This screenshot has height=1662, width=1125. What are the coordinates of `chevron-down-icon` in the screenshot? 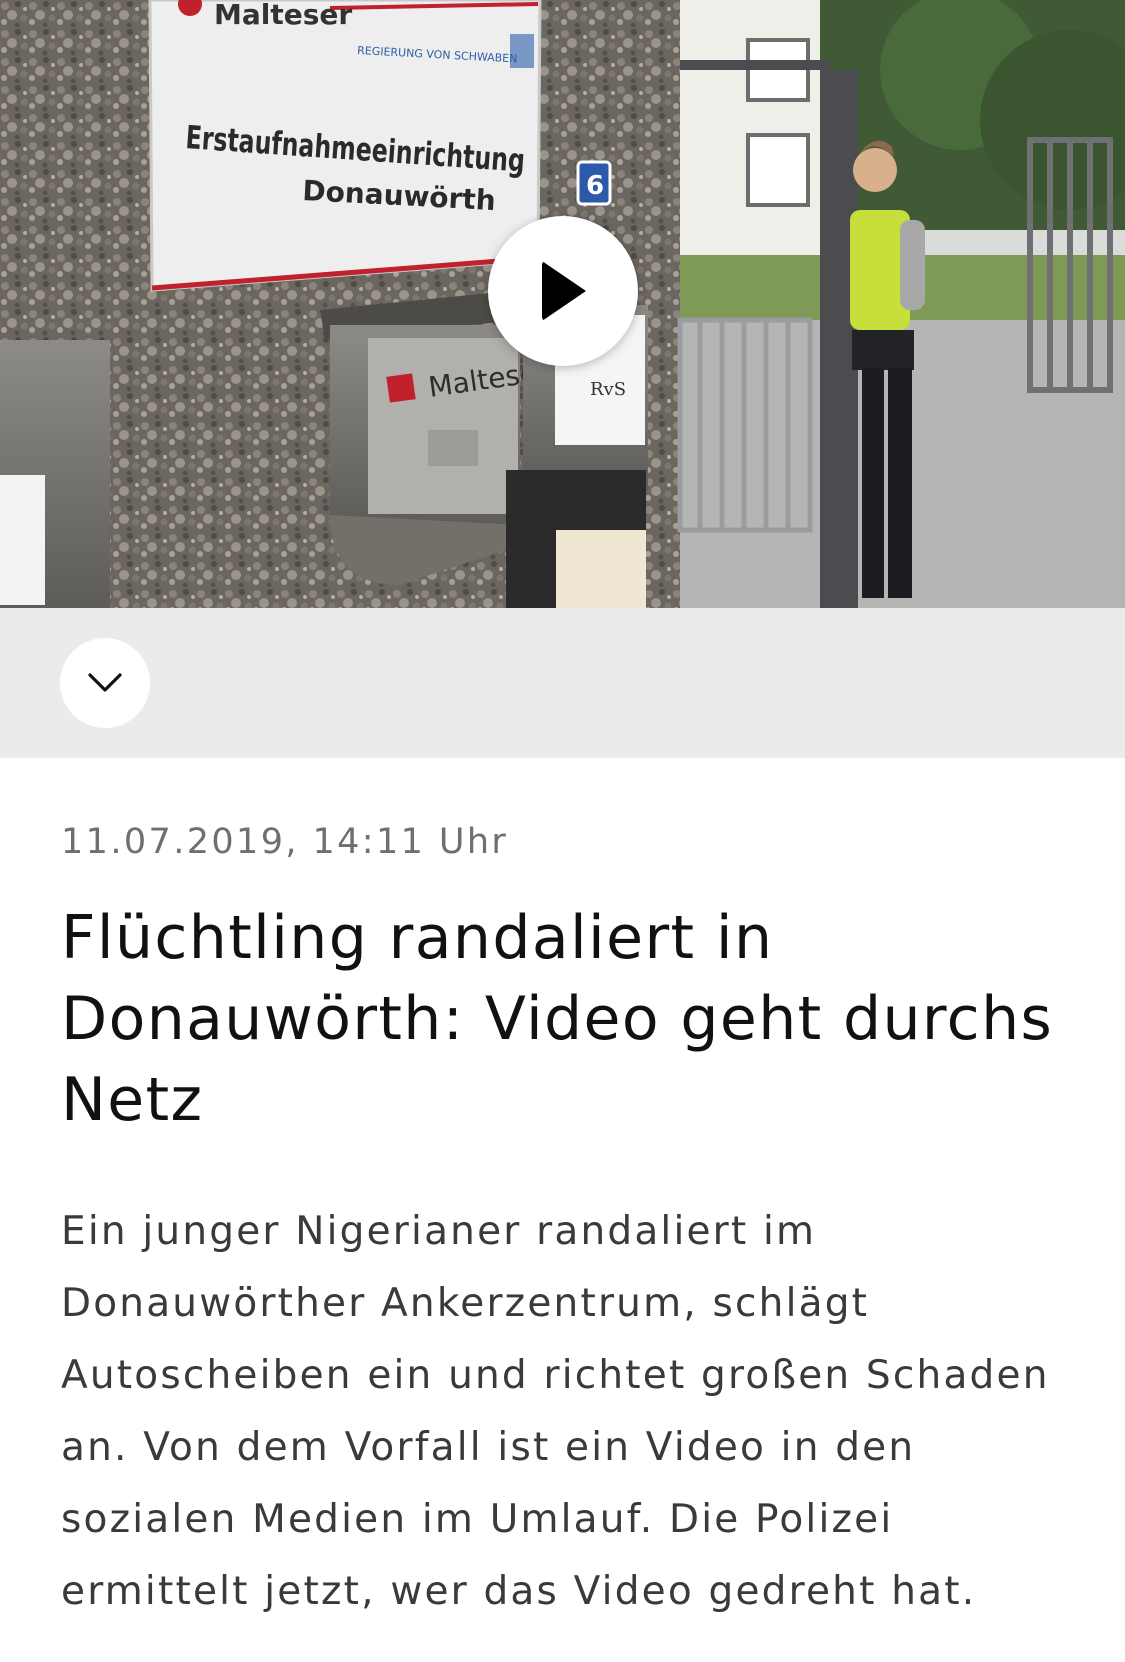 It's located at (105, 682).